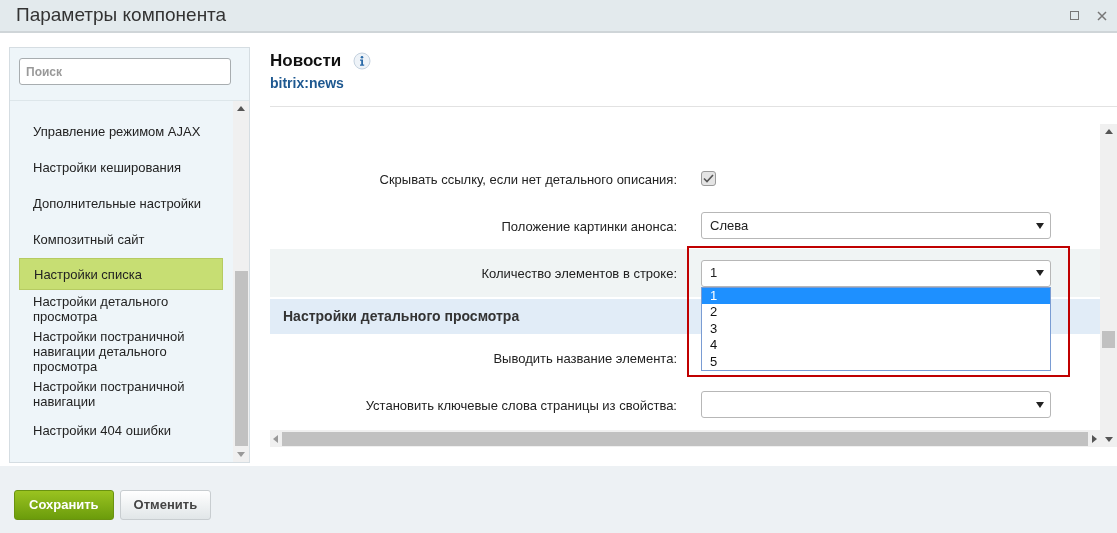  I want to click on select-field, so click(876, 404).